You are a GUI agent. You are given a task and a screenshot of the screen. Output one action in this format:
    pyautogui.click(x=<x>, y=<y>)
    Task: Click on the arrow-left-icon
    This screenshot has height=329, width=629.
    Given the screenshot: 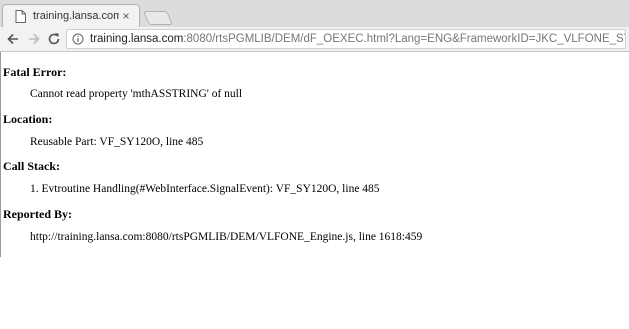 What is the action you would take?
    pyautogui.click(x=12, y=39)
    